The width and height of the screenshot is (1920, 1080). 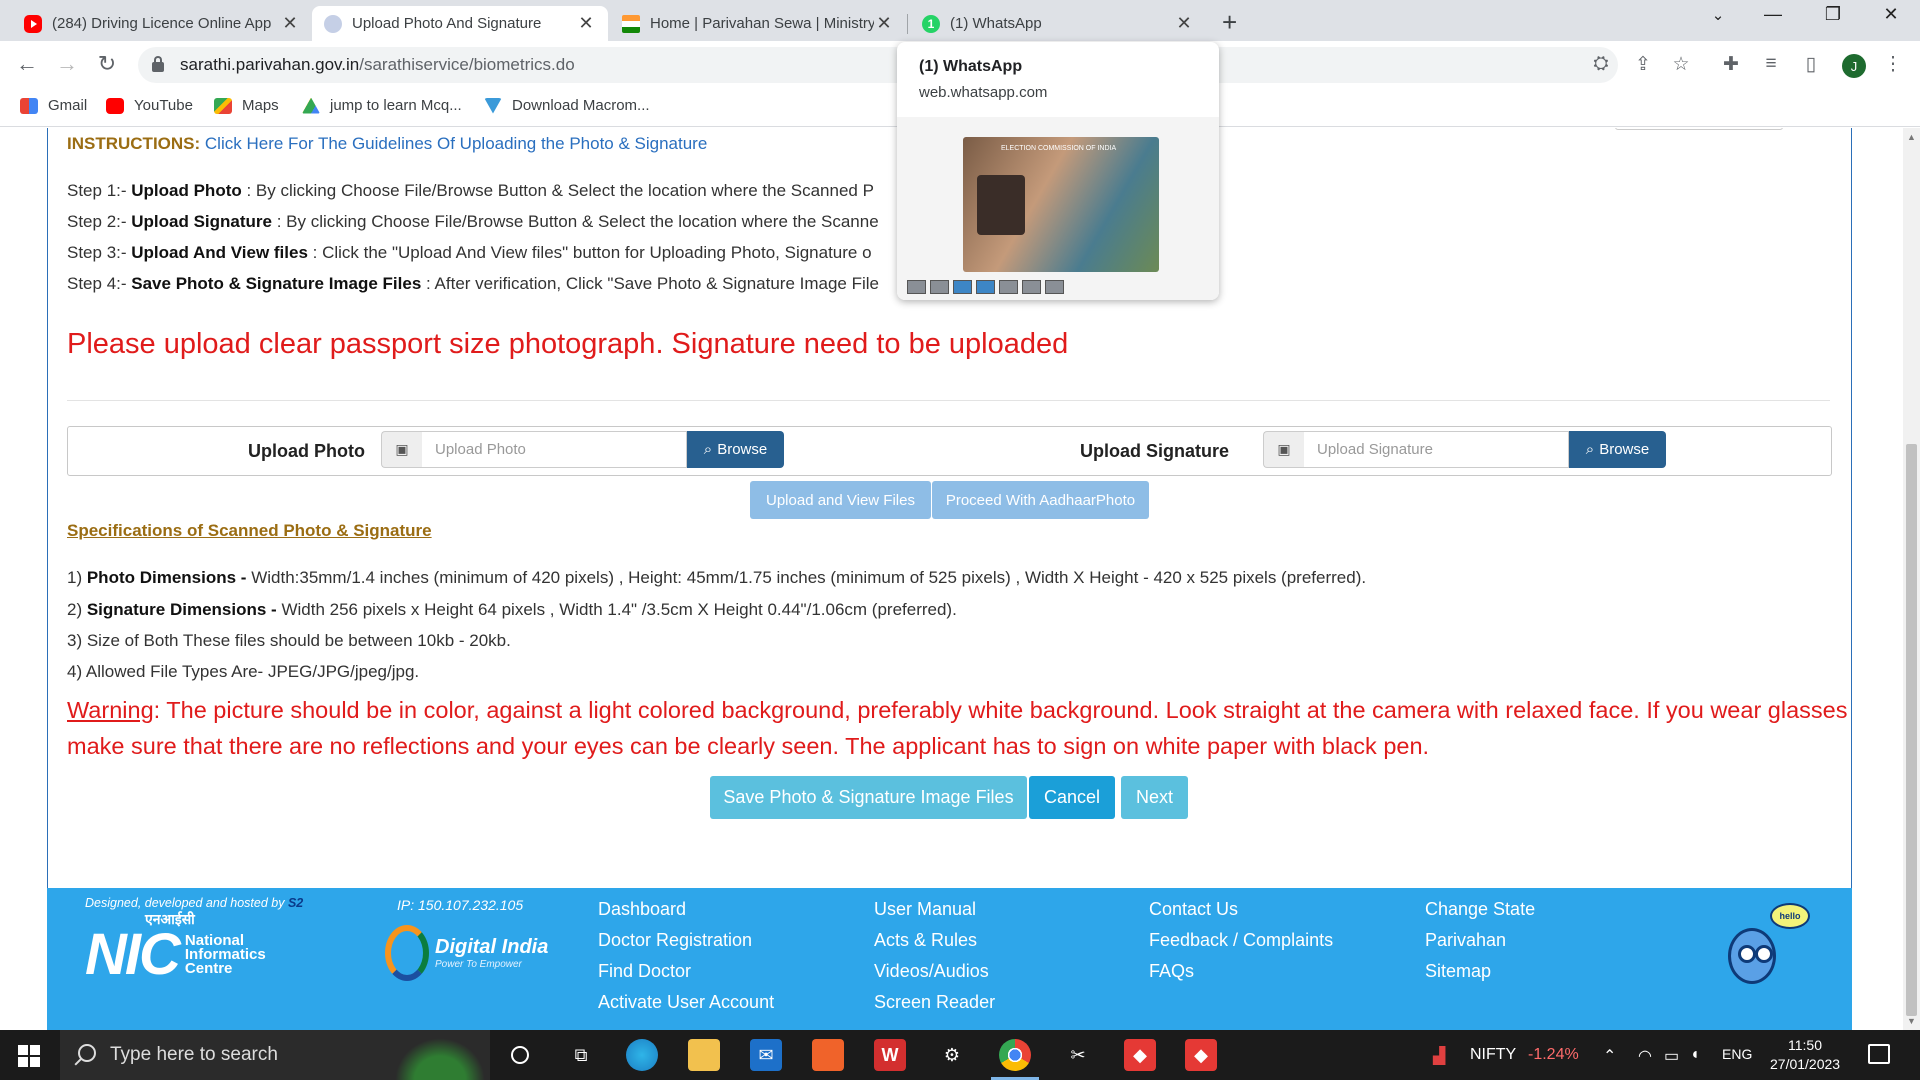 I want to click on nic-logo: एनआईसी NIC National Informatics Centre, so click(x=175, y=949).